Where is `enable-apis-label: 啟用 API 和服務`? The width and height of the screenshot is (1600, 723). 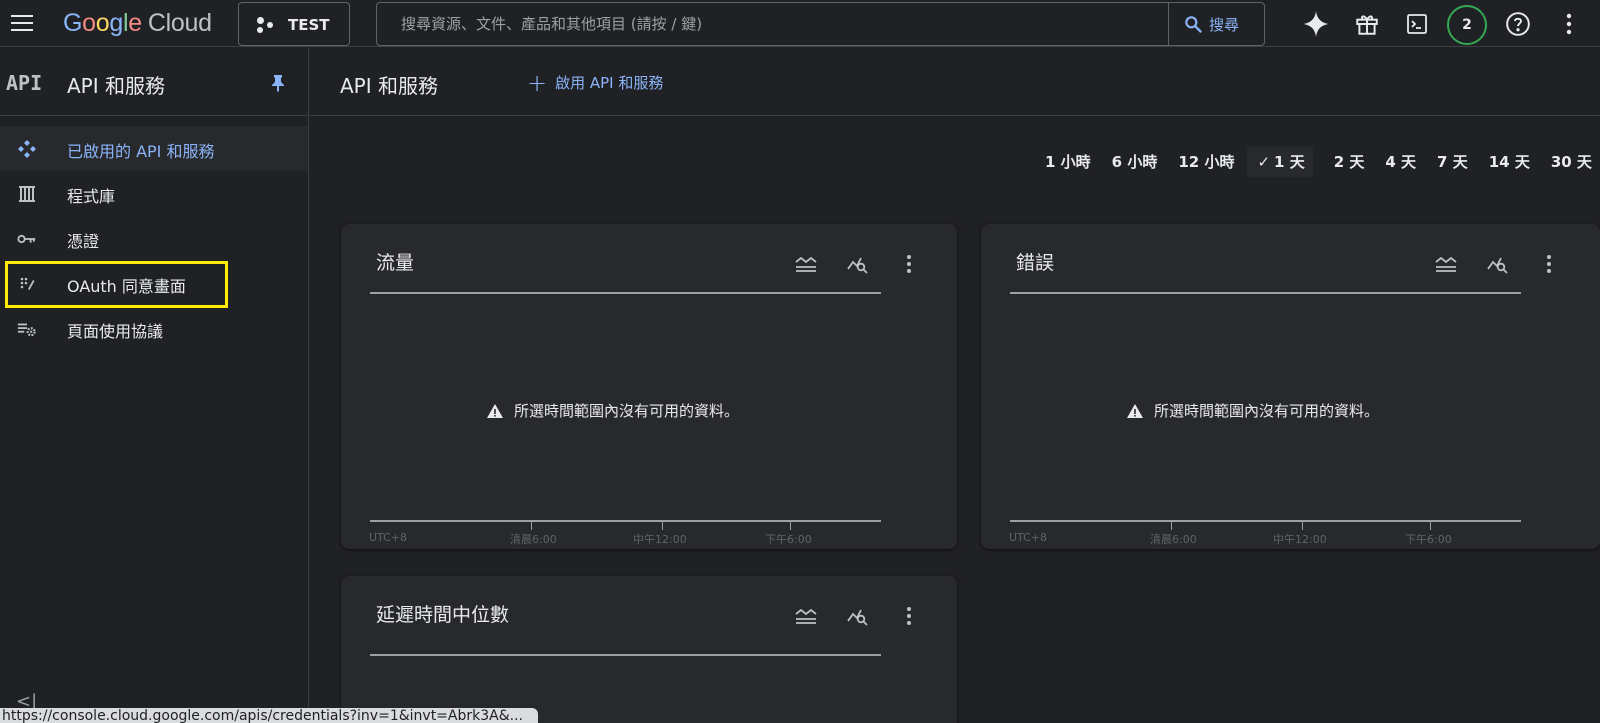 enable-apis-label: 啟用 API 和服務 is located at coordinates (609, 83).